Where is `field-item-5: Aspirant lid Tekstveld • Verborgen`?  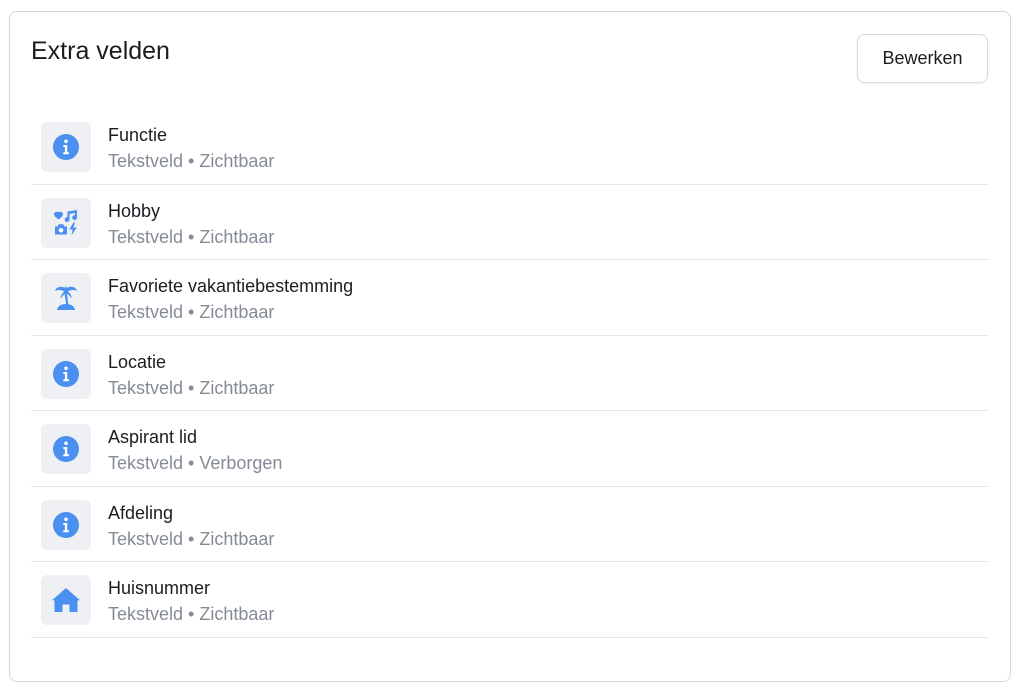
field-item-5: Aspirant lid Tekstveld • Verborgen is located at coordinates (510, 449).